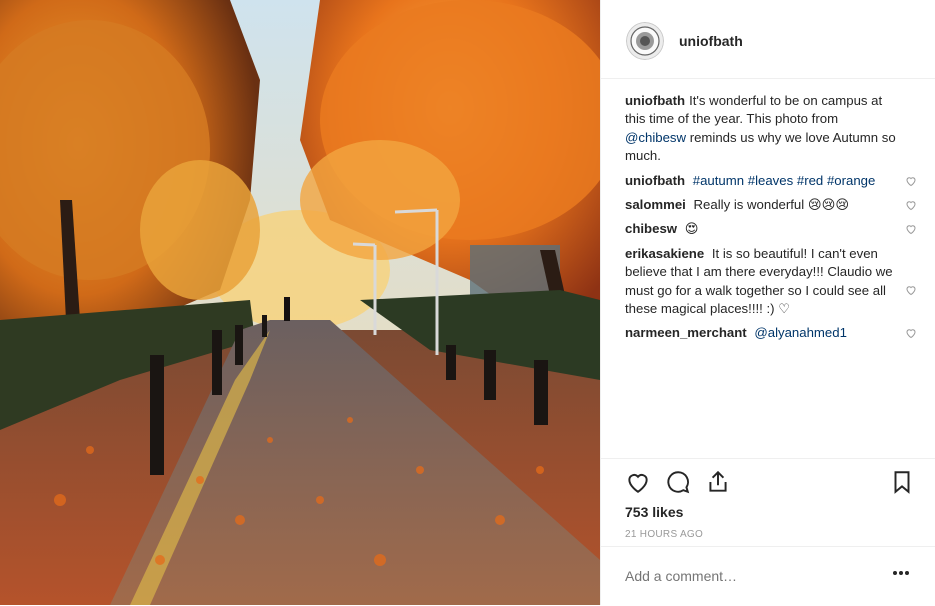  What do you see at coordinates (664, 253) in the screenshot?
I see `comment-user: erikasakiene` at bounding box center [664, 253].